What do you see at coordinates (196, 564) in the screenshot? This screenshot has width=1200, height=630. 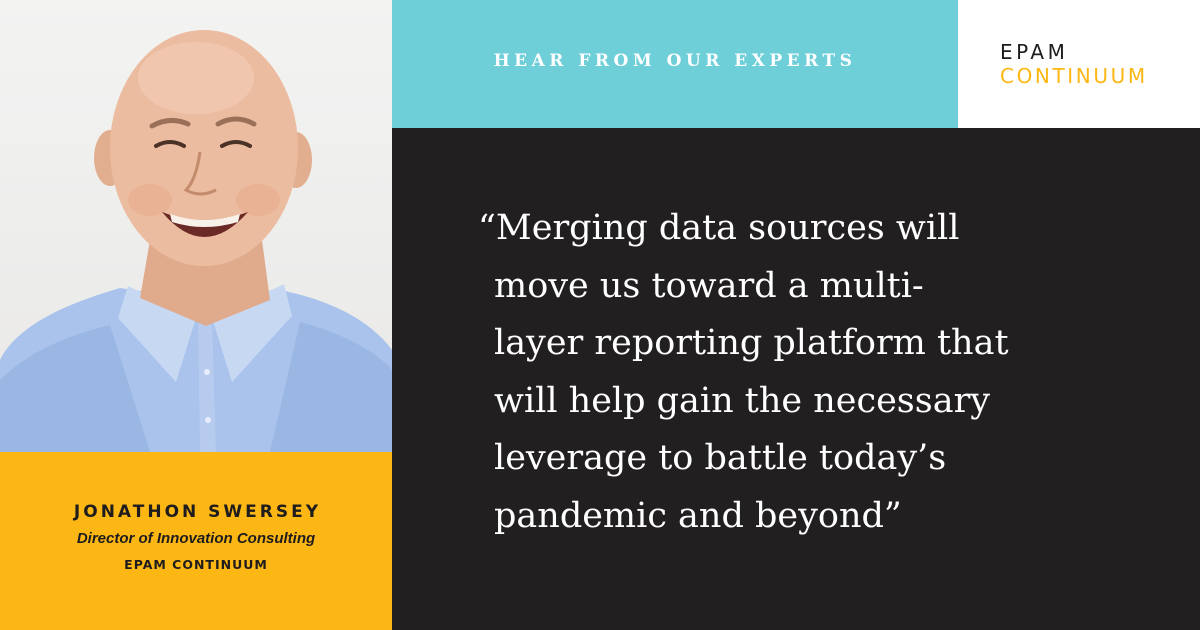 I see `speaker-company: EPAM CONTINUUM` at bounding box center [196, 564].